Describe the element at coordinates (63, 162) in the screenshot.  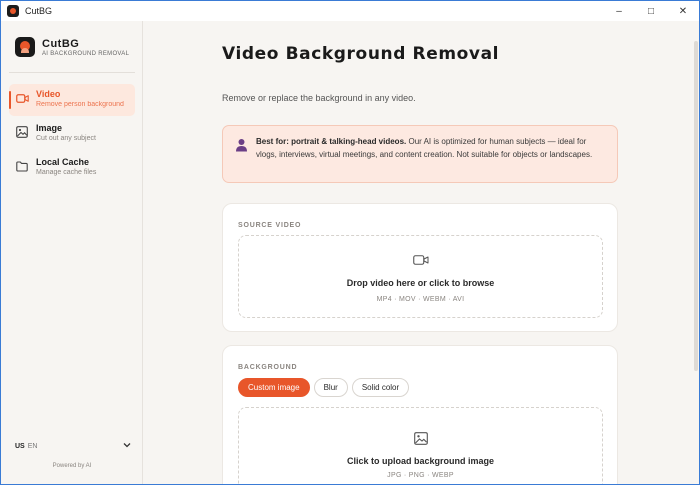
I see `sidebar-item-label: Local Cache` at that location.